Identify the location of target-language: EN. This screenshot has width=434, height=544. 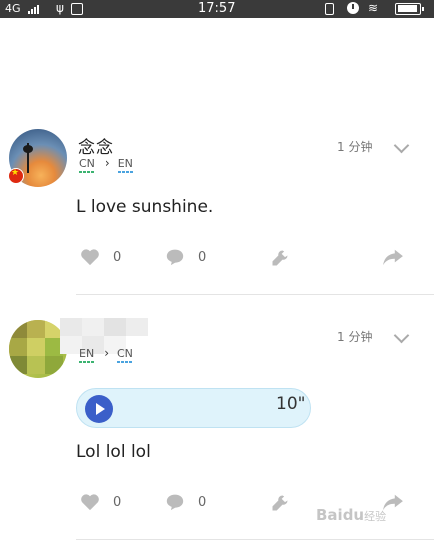
(125, 165).